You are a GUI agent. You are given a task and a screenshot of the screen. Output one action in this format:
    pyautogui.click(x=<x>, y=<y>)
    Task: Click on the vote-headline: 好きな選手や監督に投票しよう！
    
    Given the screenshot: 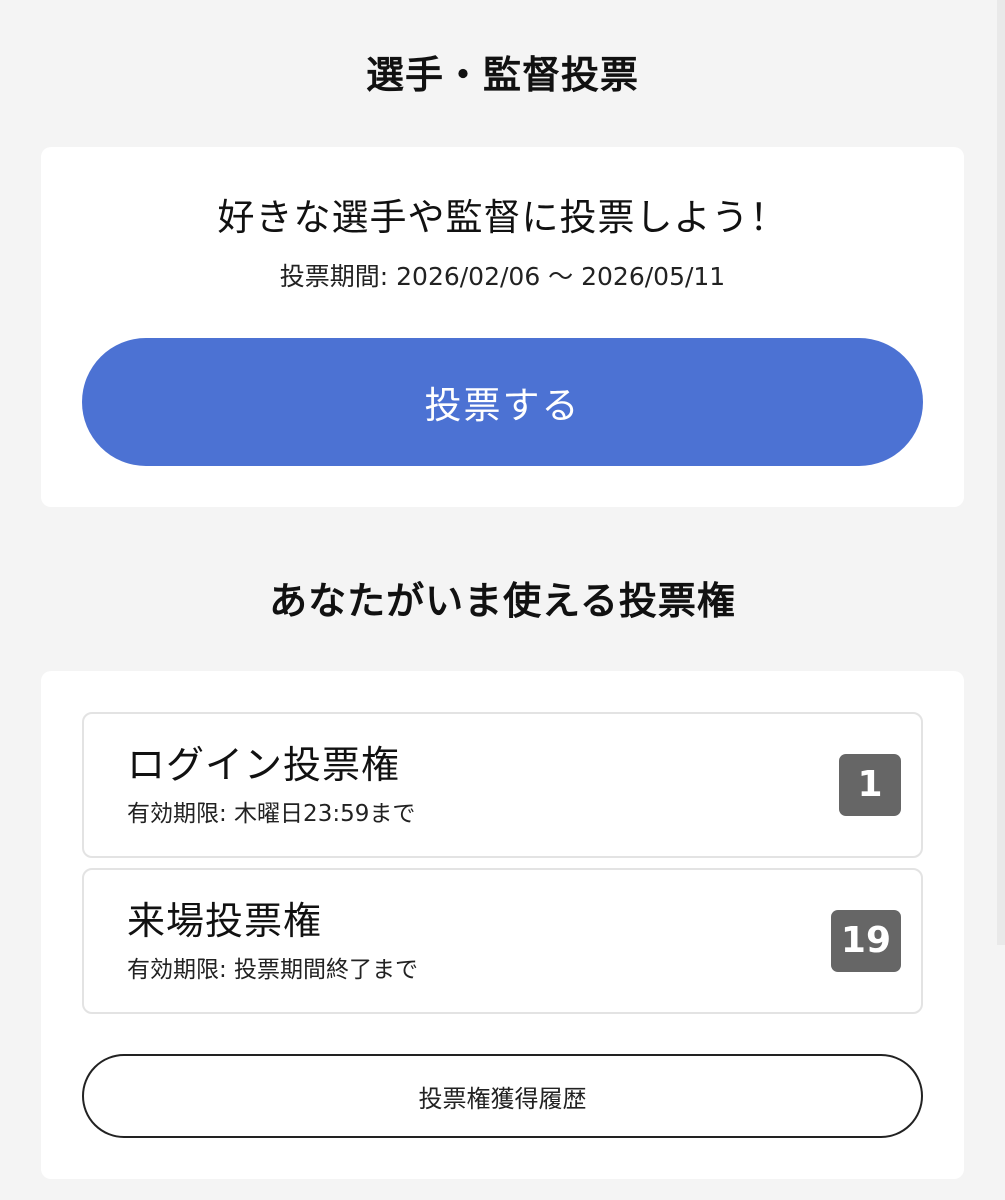 What is the action you would take?
    pyautogui.click(x=502, y=217)
    